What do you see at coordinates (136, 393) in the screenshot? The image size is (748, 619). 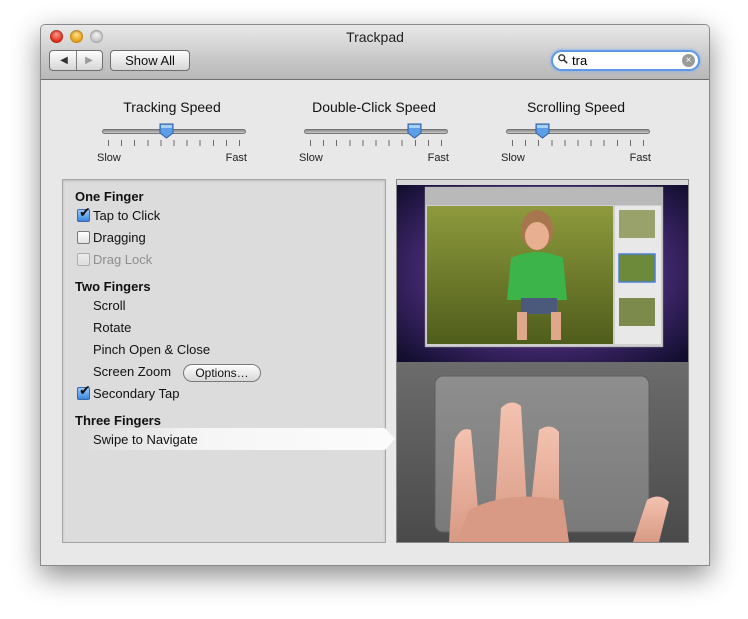 I see `secondary-tap-label: Secondary Tap` at bounding box center [136, 393].